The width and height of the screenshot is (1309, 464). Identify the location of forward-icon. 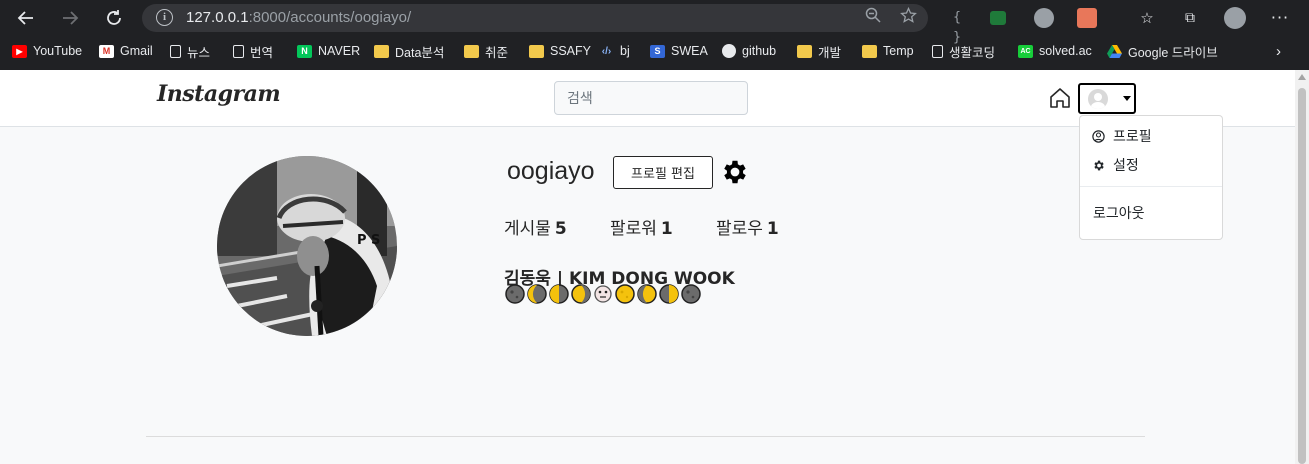
(70, 18).